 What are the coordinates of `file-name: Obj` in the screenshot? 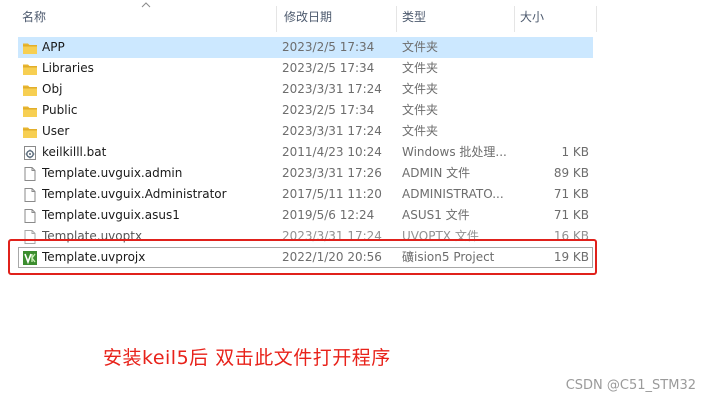 It's located at (52, 89).